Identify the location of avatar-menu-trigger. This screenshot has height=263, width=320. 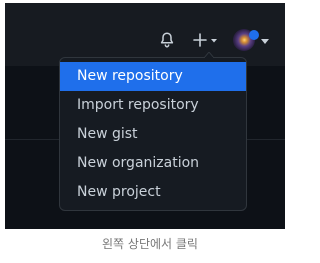
(252, 41).